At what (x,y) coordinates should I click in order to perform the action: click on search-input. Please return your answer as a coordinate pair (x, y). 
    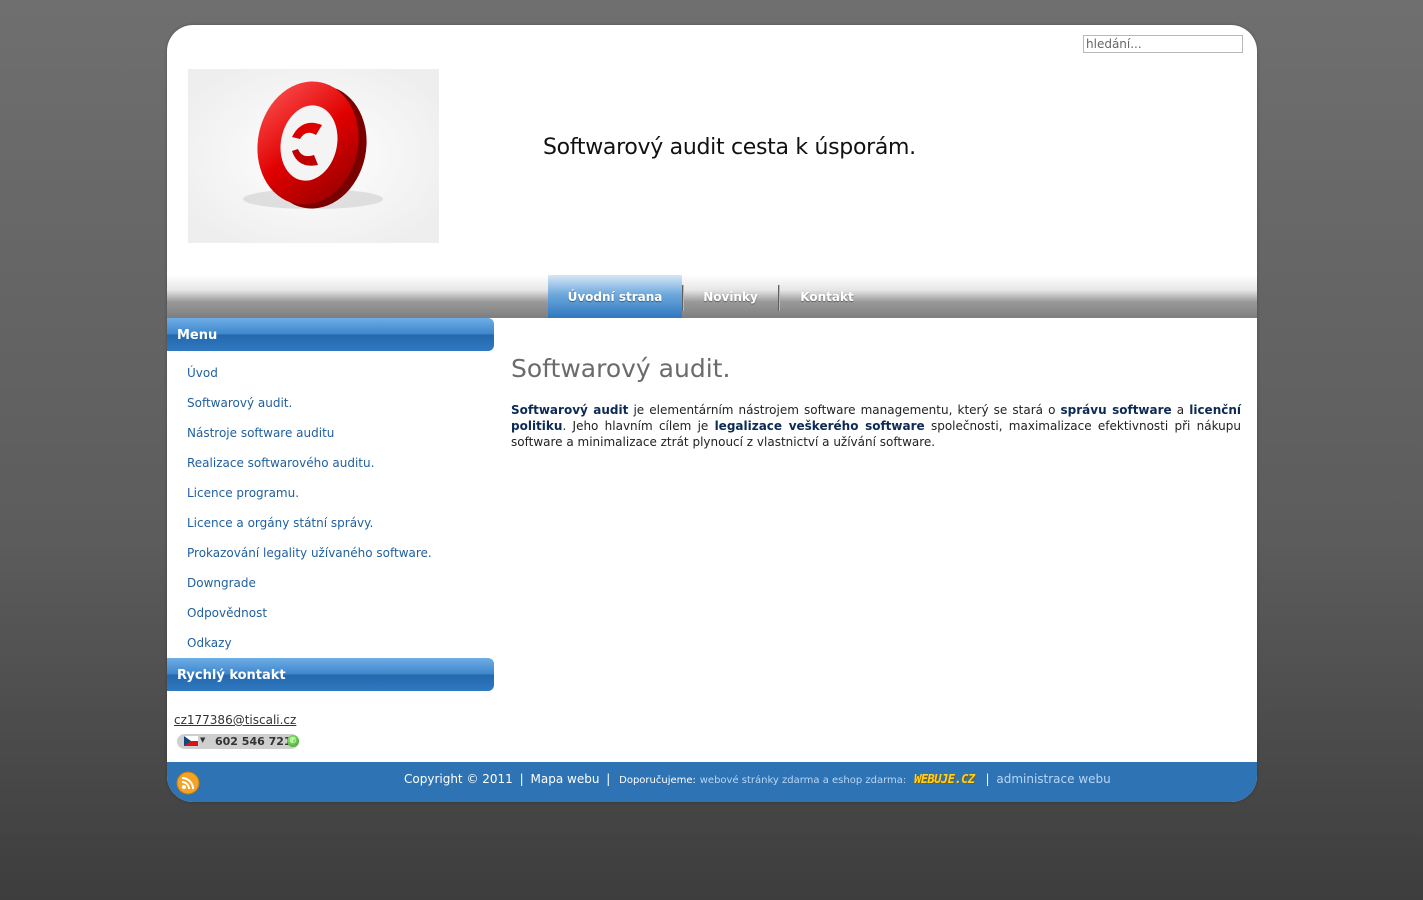
    Looking at the image, I should click on (1163, 44).